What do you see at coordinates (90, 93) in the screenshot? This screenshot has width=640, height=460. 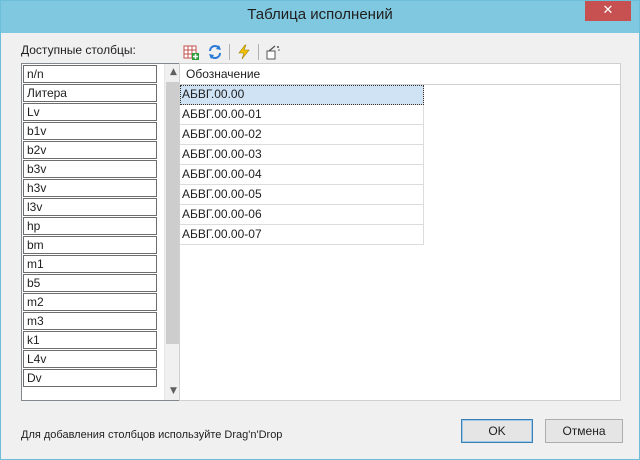 I see `available-column-item: Литера` at bounding box center [90, 93].